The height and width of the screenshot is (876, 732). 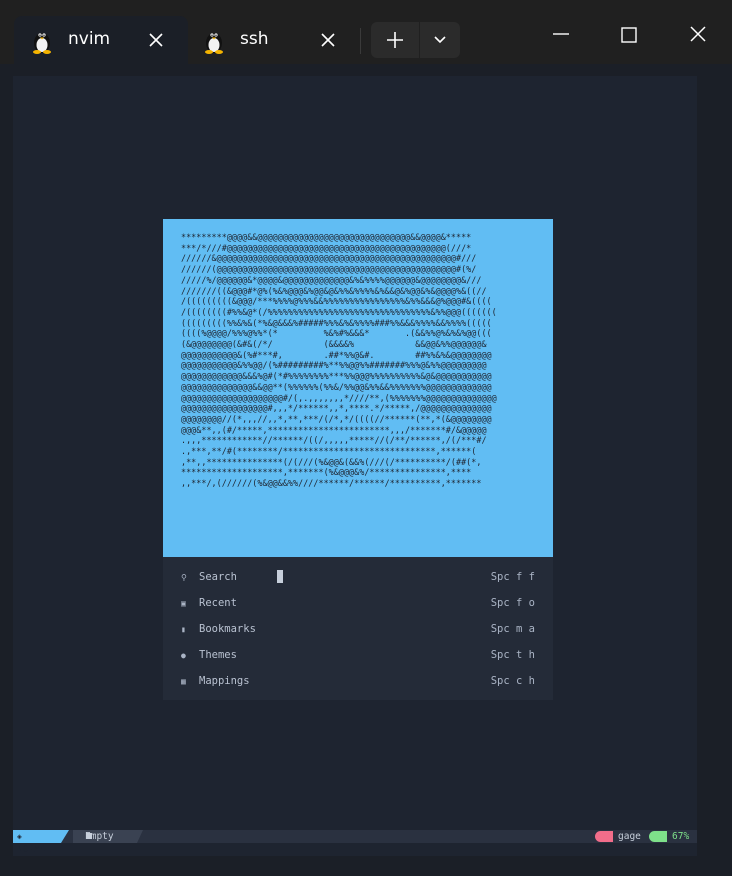 I want to click on menu-item-label: Recent, so click(x=218, y=603).